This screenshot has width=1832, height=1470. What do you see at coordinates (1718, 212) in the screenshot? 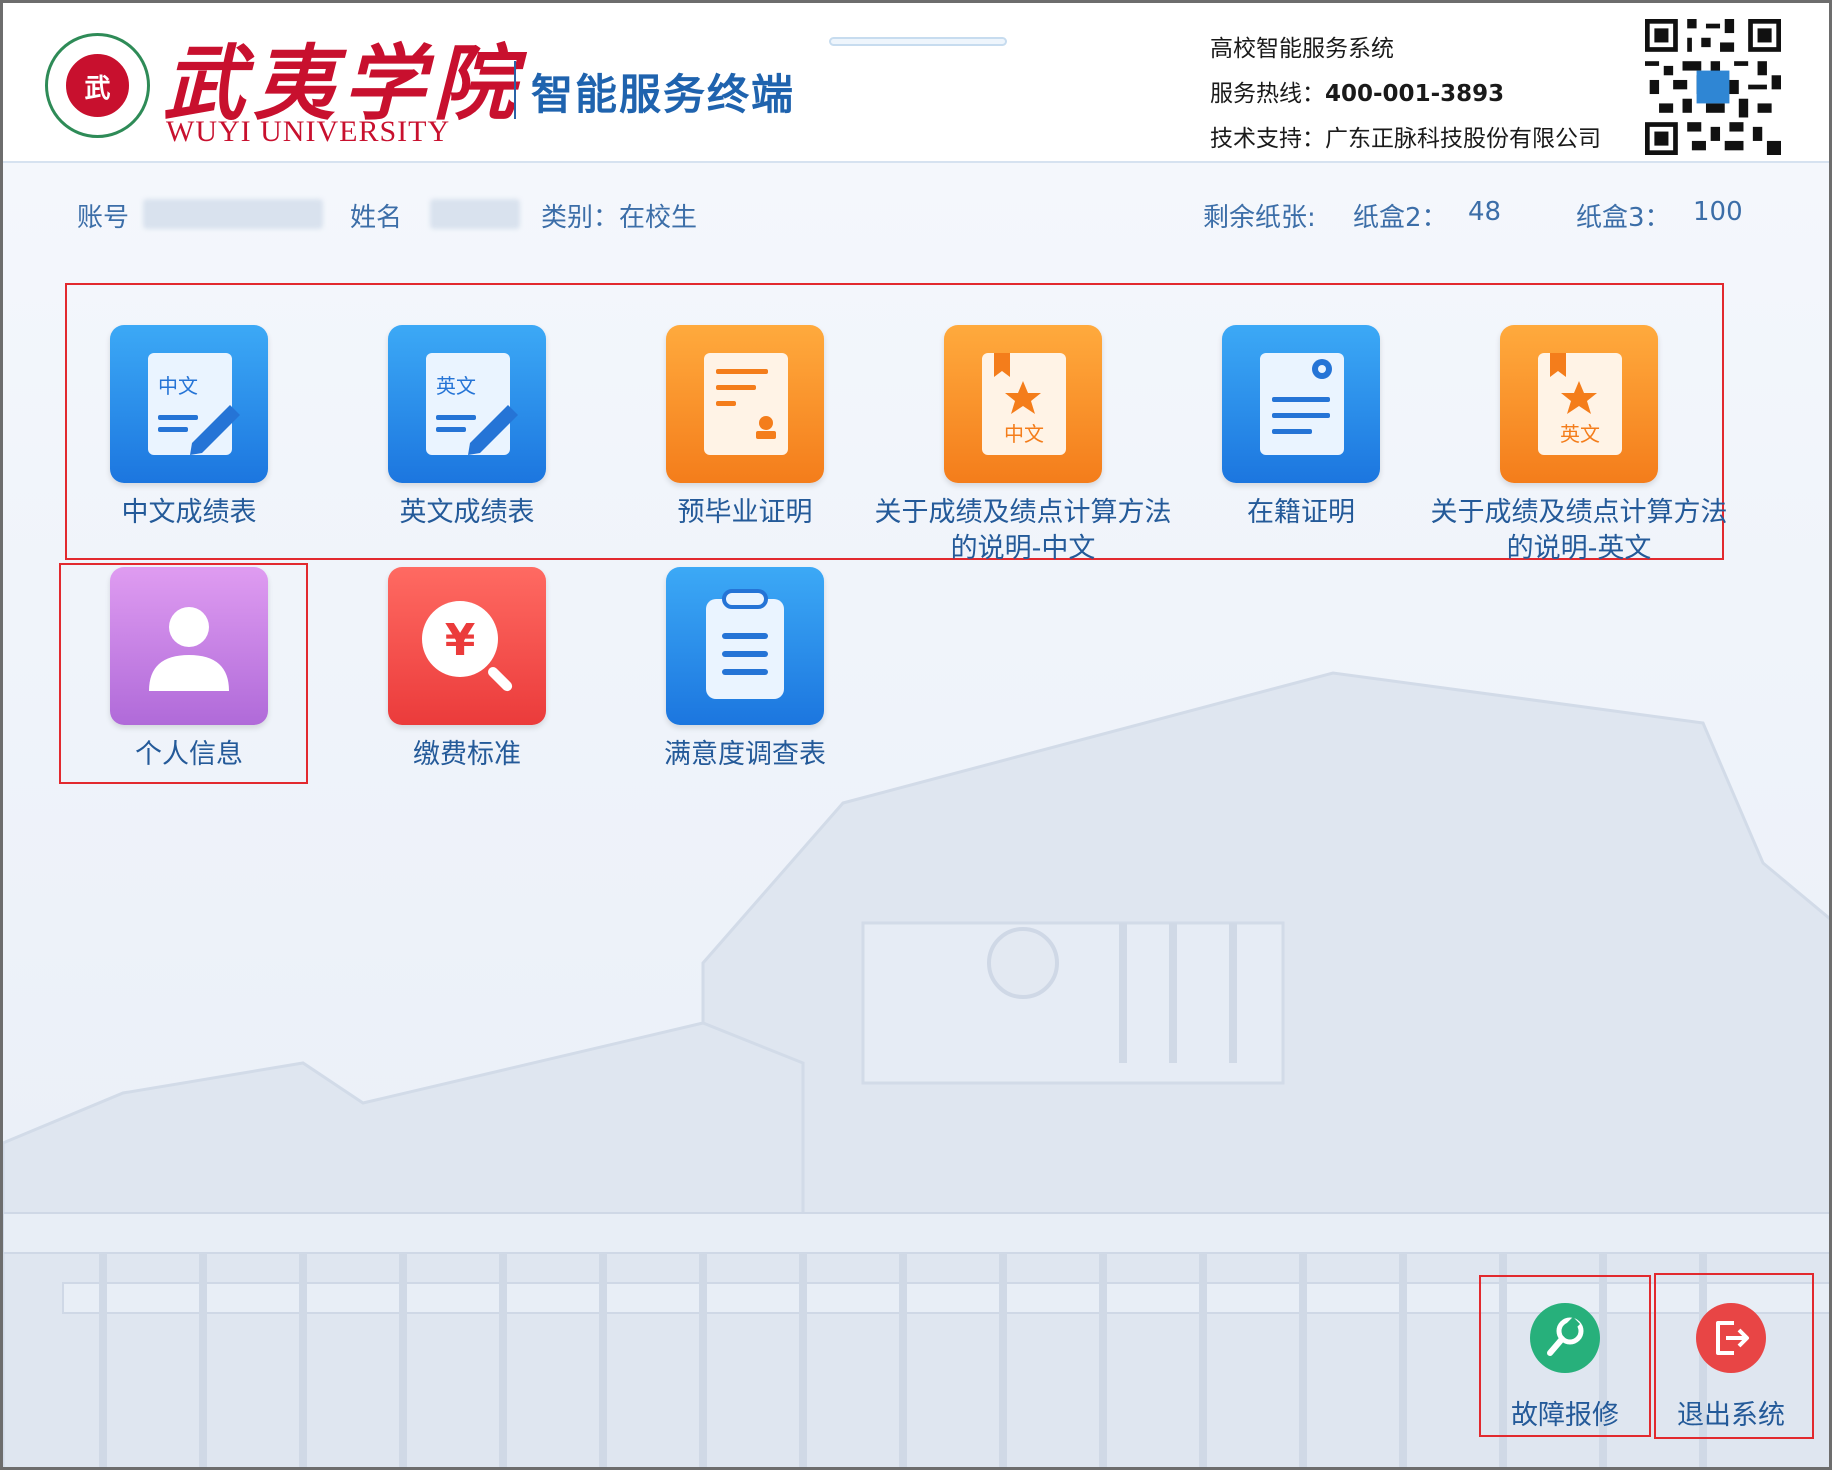
I see `paper-box3-value: 100` at bounding box center [1718, 212].